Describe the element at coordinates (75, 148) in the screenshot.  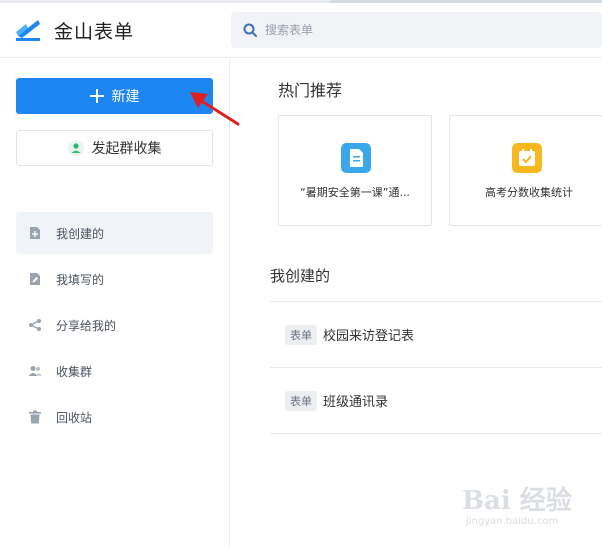
I see `user-icon` at that location.